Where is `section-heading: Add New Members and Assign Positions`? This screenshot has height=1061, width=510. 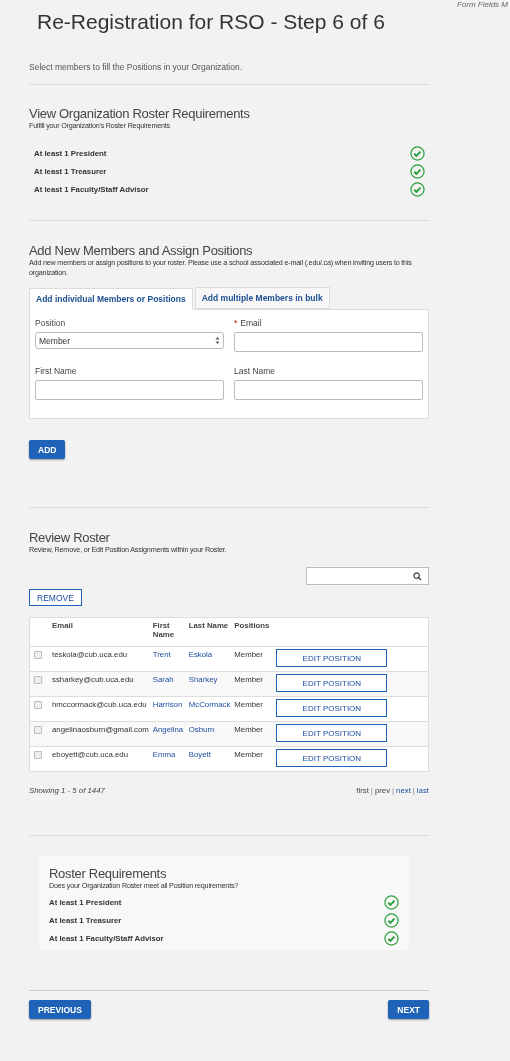
section-heading: Add New Members and Assign Positions is located at coordinates (141, 250).